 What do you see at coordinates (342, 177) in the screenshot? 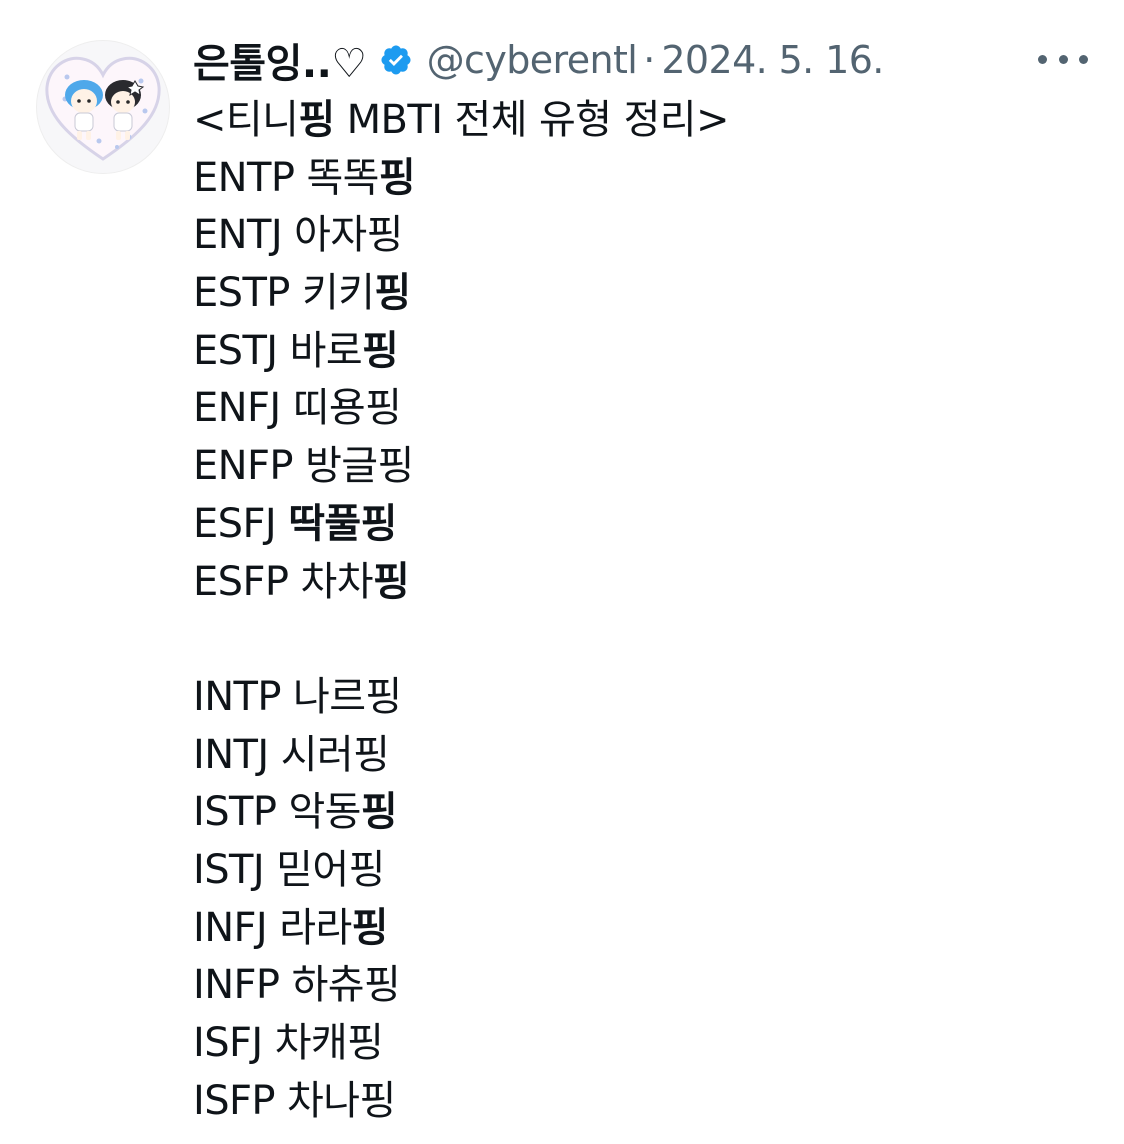
I see `character-name: 똑똑` at bounding box center [342, 177].